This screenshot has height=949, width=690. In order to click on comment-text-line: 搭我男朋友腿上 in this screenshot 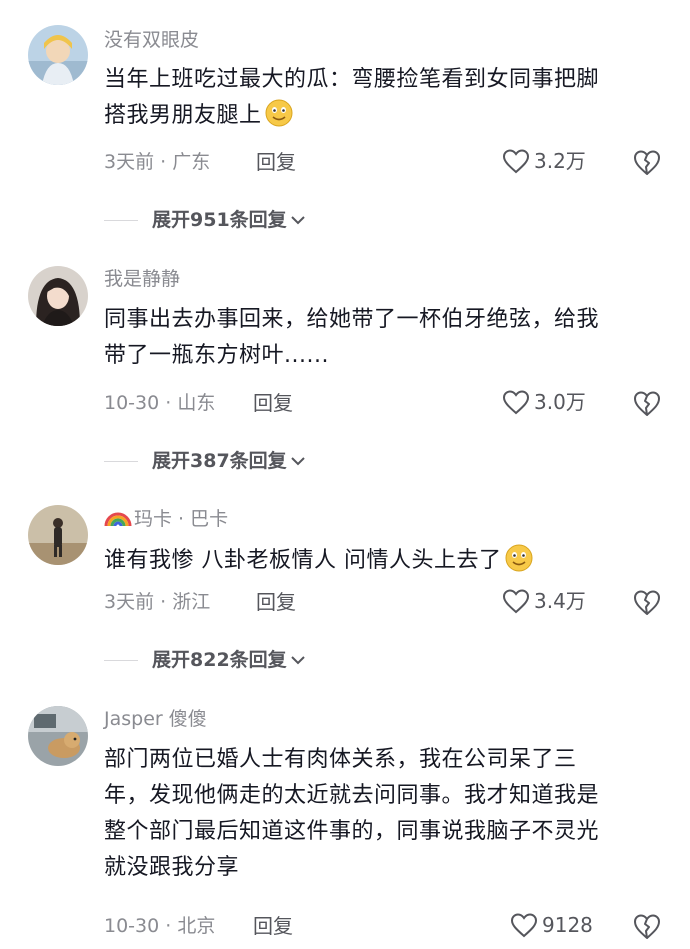, I will do `click(384, 116)`.